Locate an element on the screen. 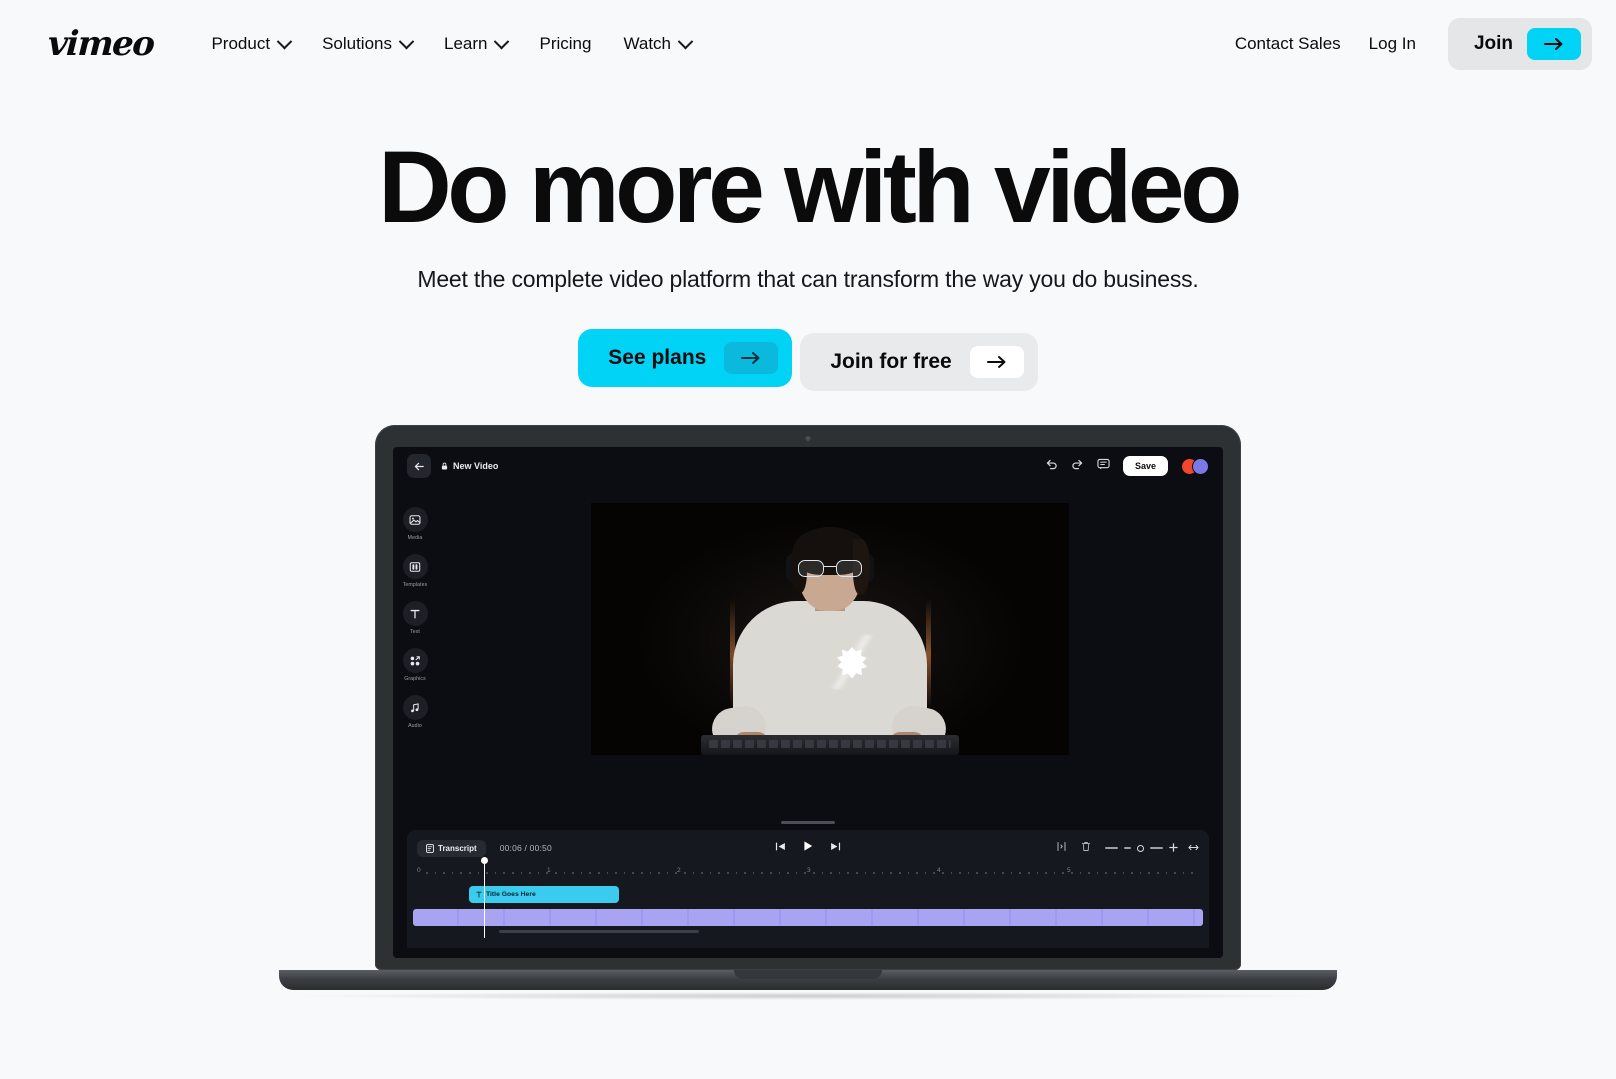 This screenshot has width=1616, height=1079. tool-text: Text is located at coordinates (415, 618).